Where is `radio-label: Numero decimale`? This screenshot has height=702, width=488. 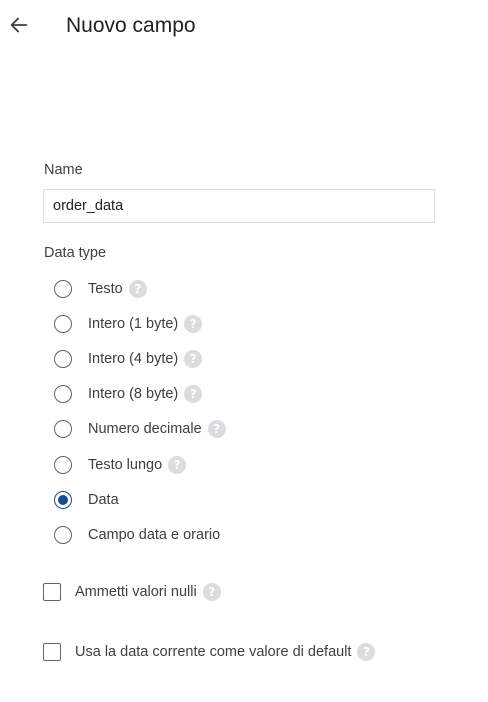
radio-label: Numero decimale is located at coordinates (145, 429).